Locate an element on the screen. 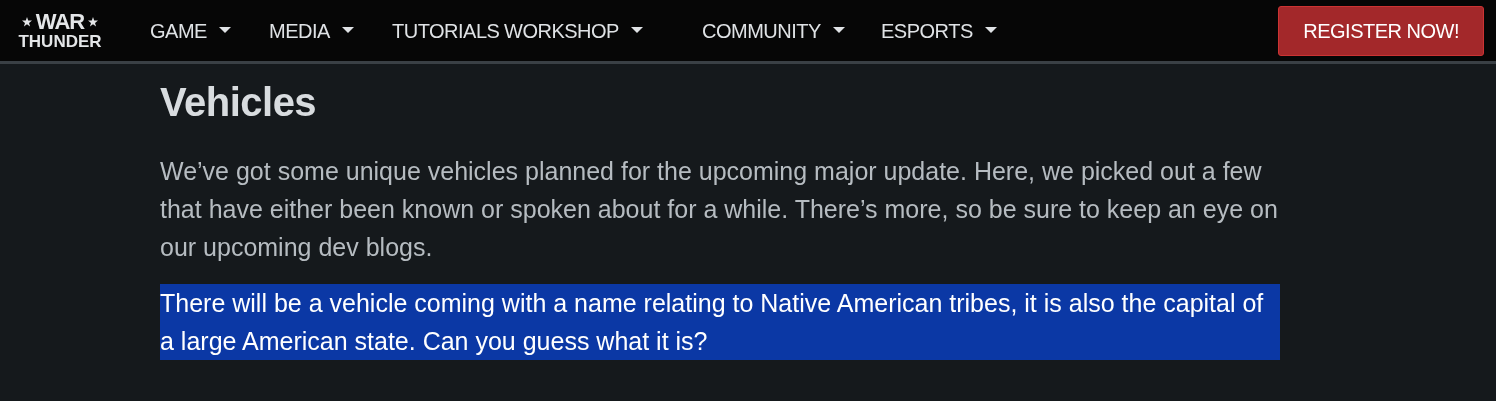  nav-link: MEDIA is located at coordinates (311, 30).